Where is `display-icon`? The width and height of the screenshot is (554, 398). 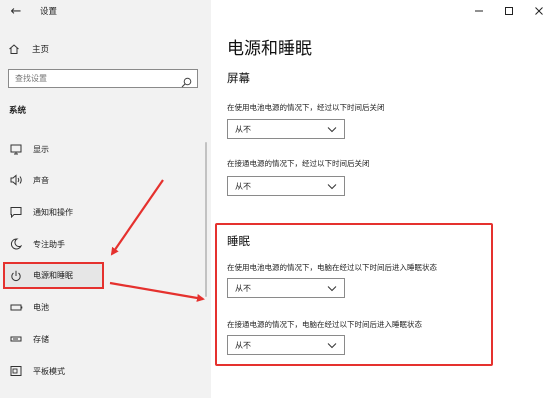 display-icon is located at coordinates (16, 149).